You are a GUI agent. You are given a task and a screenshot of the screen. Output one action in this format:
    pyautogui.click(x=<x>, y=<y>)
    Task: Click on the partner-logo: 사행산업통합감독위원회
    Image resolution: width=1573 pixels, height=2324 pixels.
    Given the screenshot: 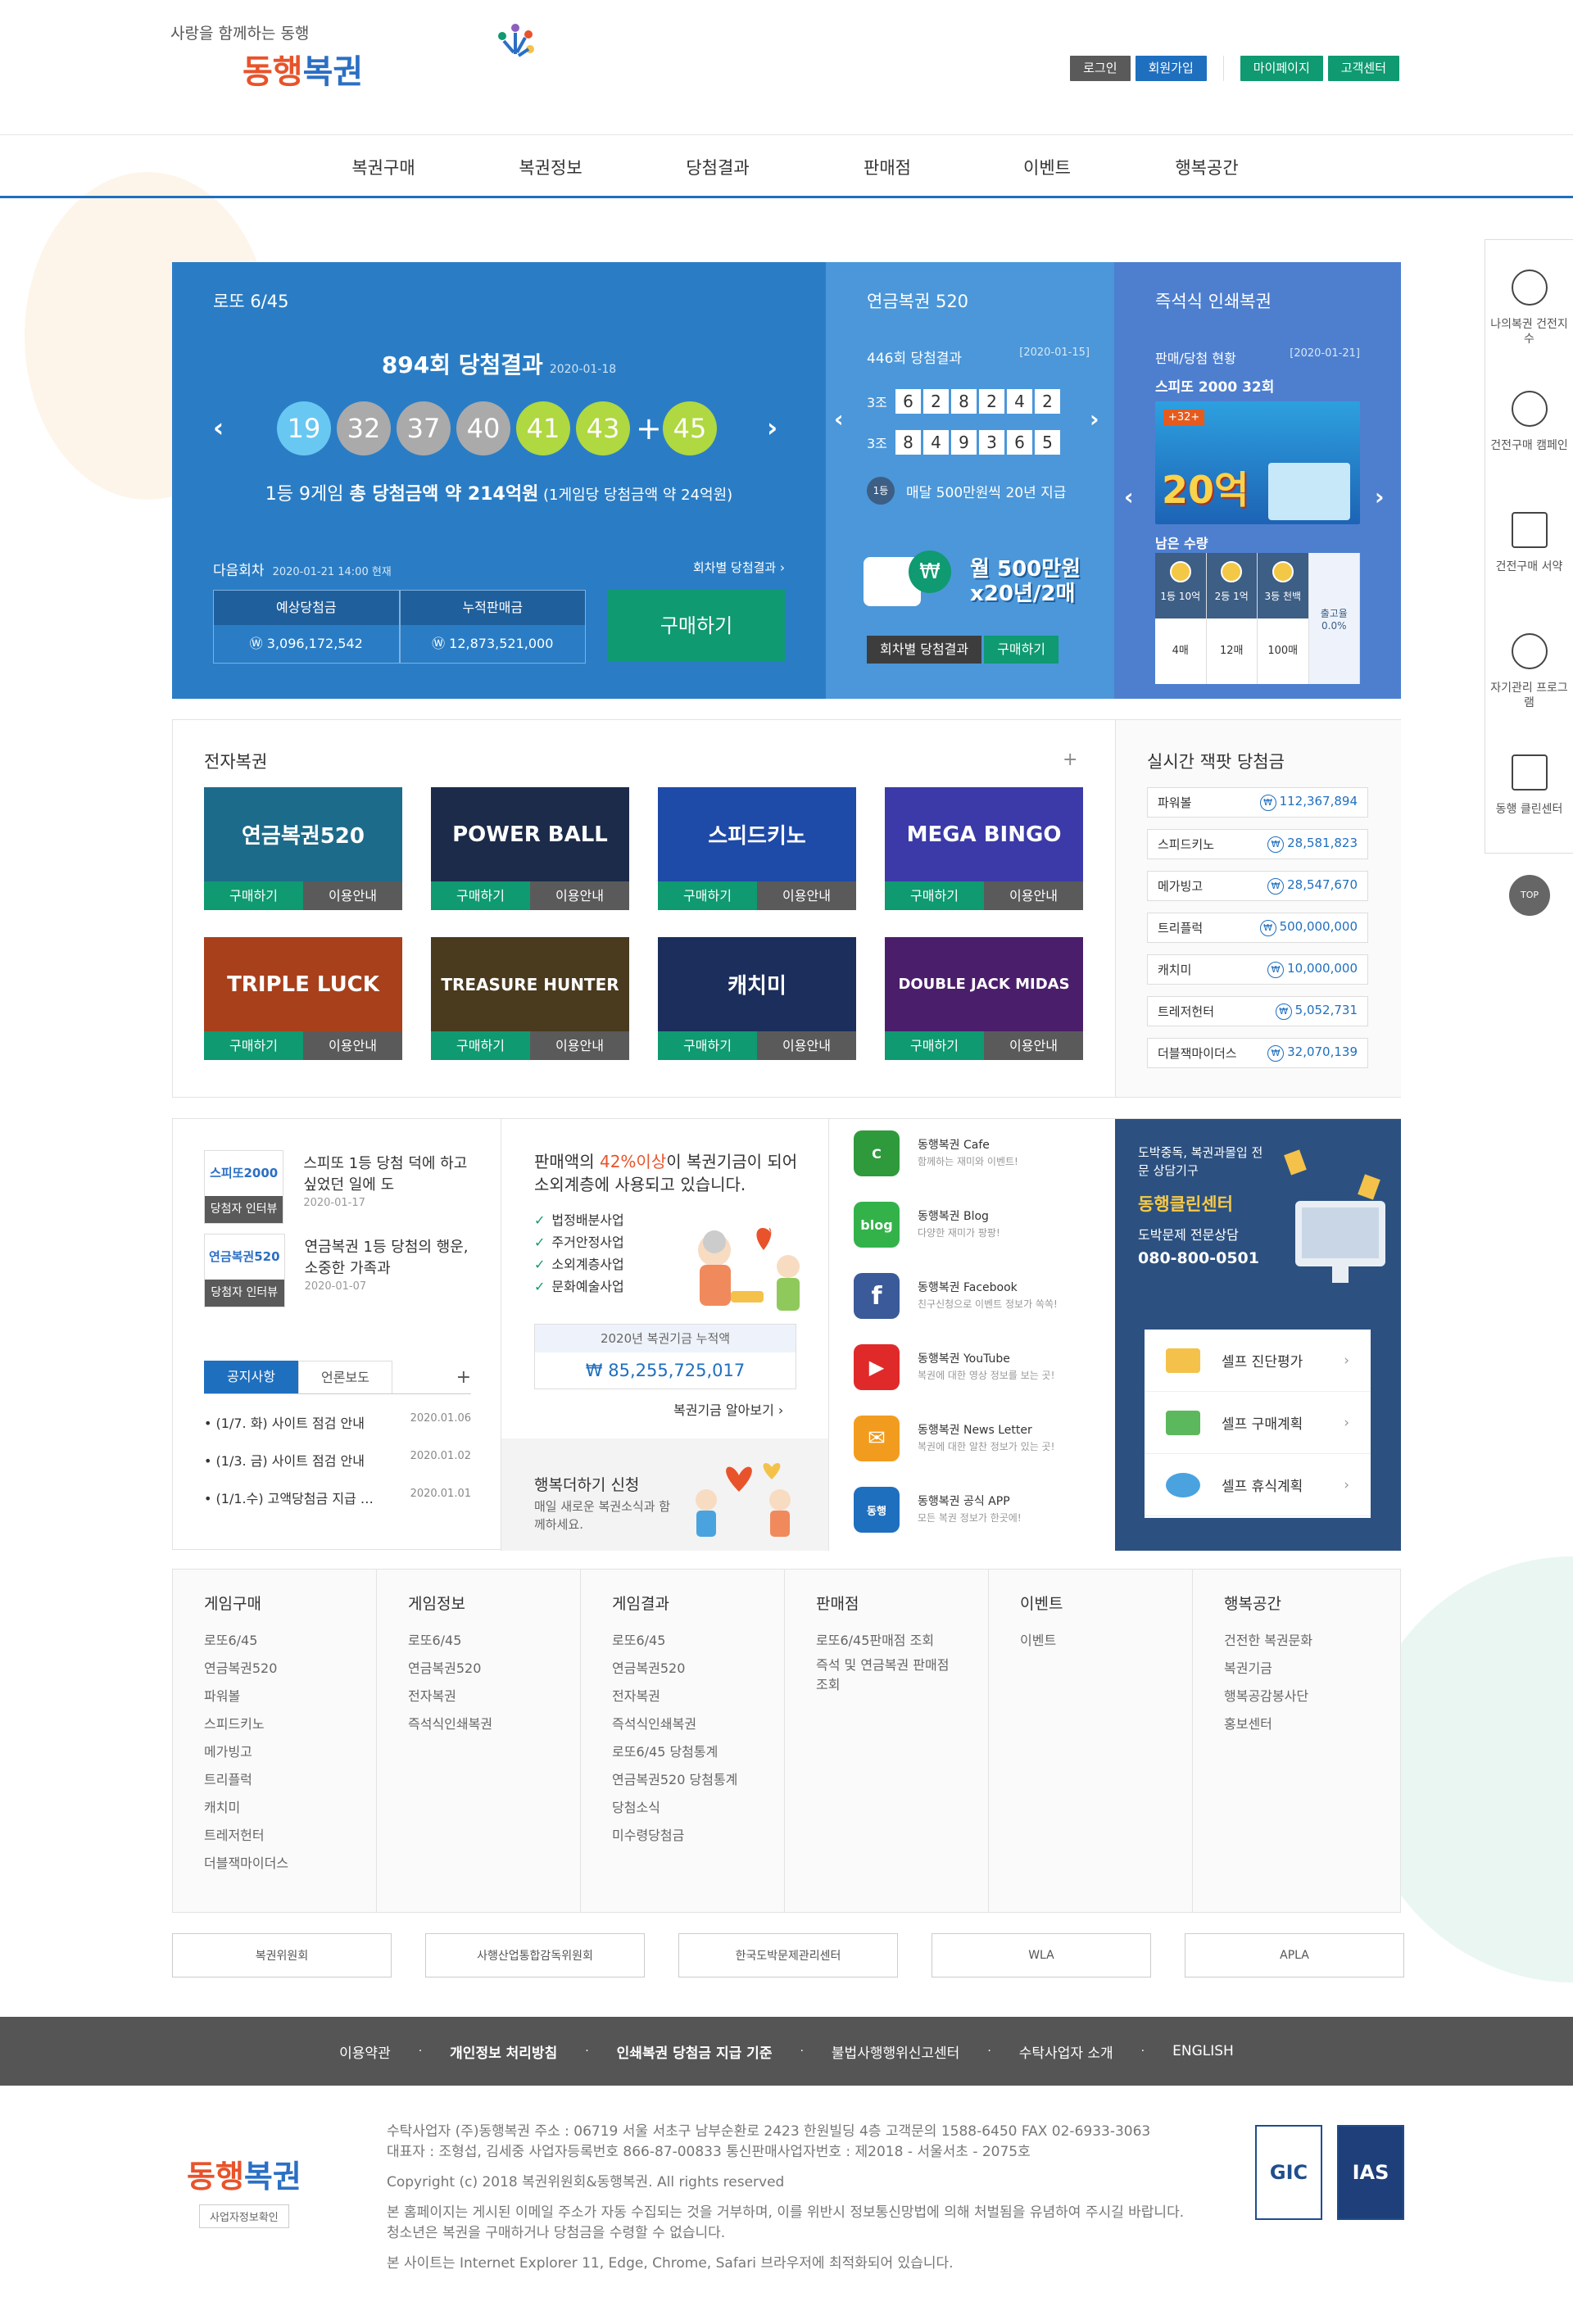 What is the action you would take?
    pyautogui.click(x=535, y=1955)
    